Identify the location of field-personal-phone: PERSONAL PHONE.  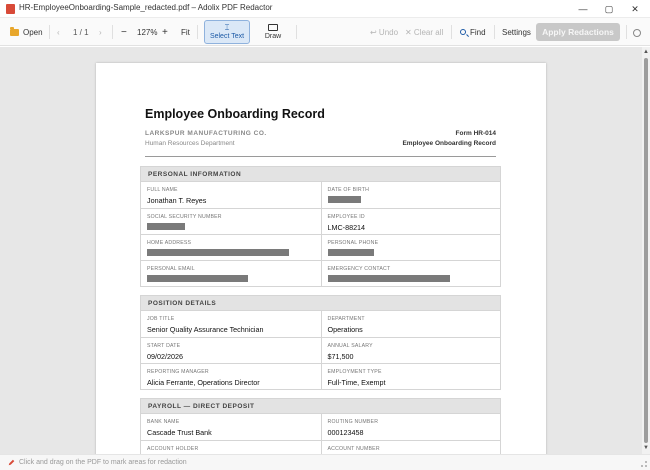
(410, 247).